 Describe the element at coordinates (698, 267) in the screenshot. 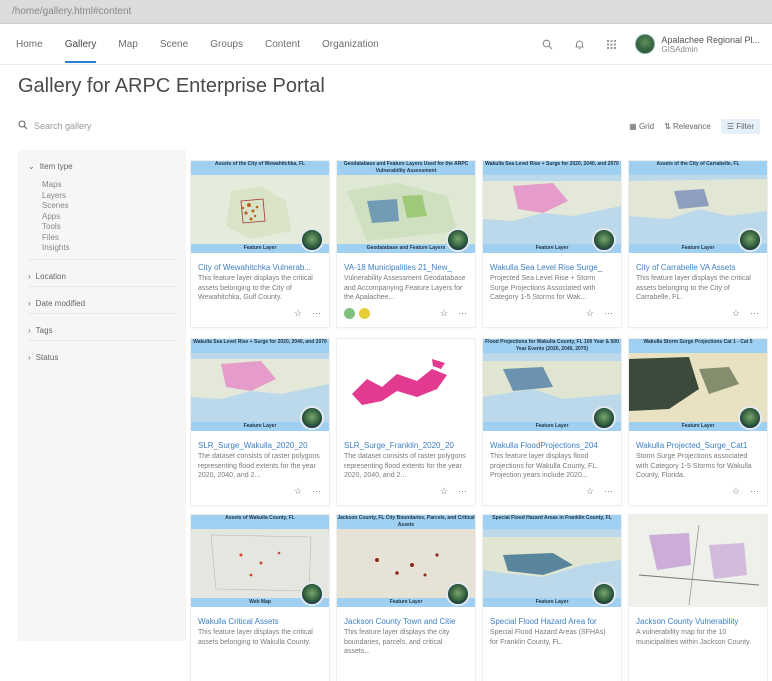

I see `card-title: City of Carrabelle VA Assets` at that location.